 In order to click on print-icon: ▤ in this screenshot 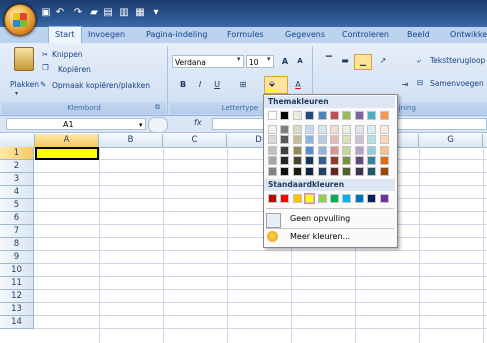, I will do `click(108, 13)`.